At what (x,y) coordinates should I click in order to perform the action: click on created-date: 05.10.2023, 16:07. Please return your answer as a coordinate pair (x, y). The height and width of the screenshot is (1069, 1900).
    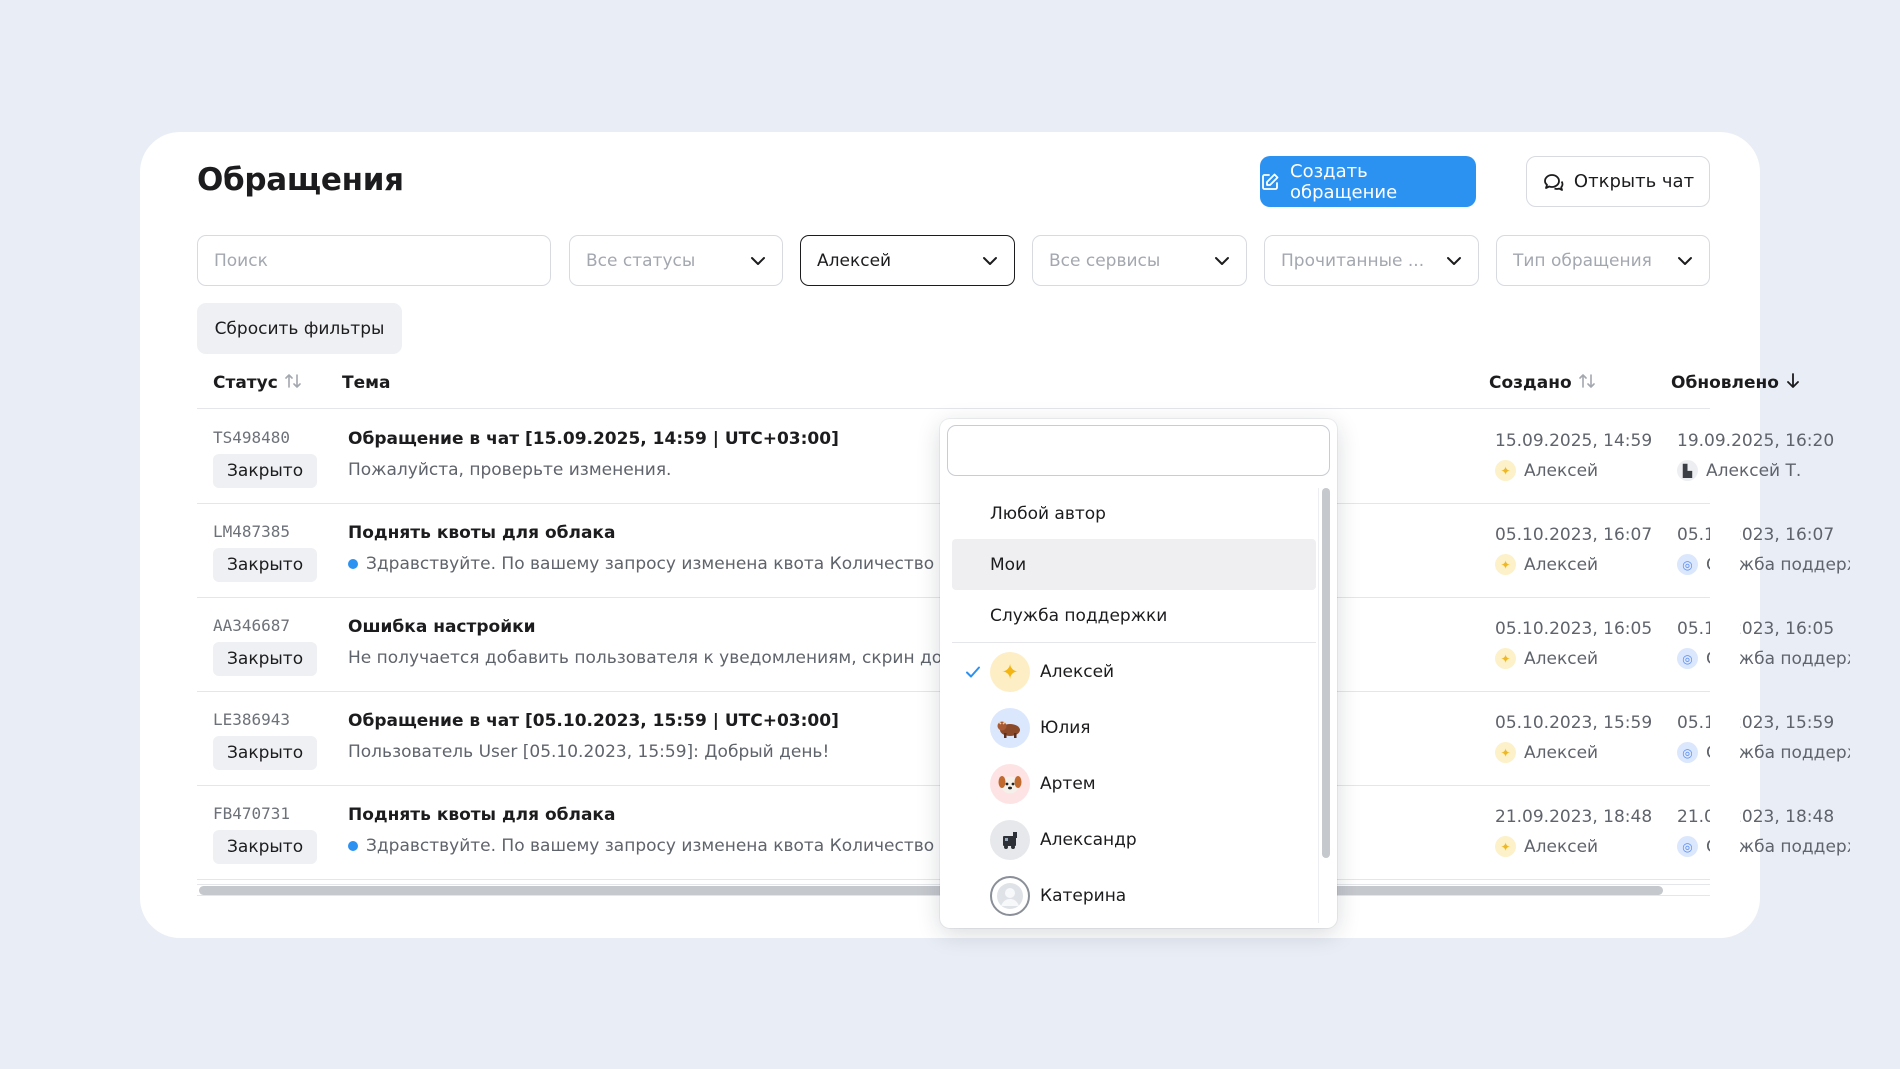
    Looking at the image, I should click on (1574, 535).